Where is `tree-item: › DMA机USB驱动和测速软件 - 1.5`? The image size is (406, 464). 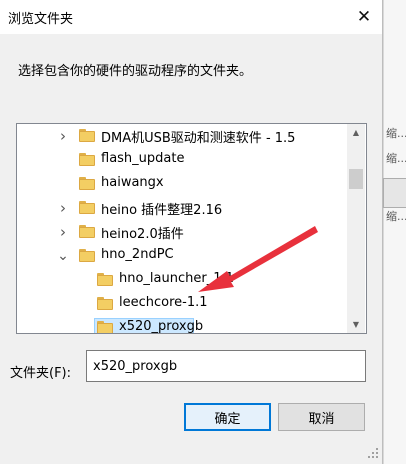 tree-item: › DMA机USB驱动和测速软件 - 1.5 is located at coordinates (182, 136).